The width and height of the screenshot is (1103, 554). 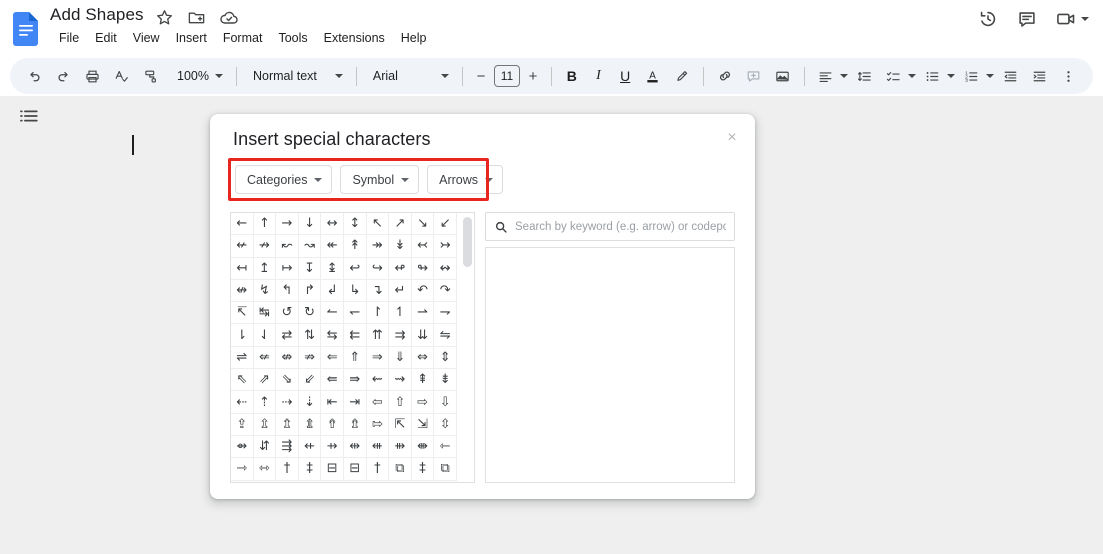 I want to click on increase-indent-button, so click(x=1040, y=76).